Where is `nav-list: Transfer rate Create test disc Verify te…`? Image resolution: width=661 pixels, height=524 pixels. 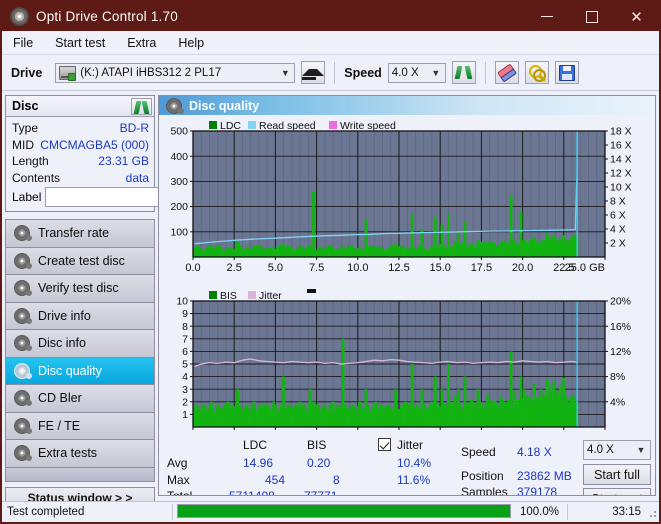
nav-list: Transfer rate Create test disc Verify te… is located at coordinates (80, 343).